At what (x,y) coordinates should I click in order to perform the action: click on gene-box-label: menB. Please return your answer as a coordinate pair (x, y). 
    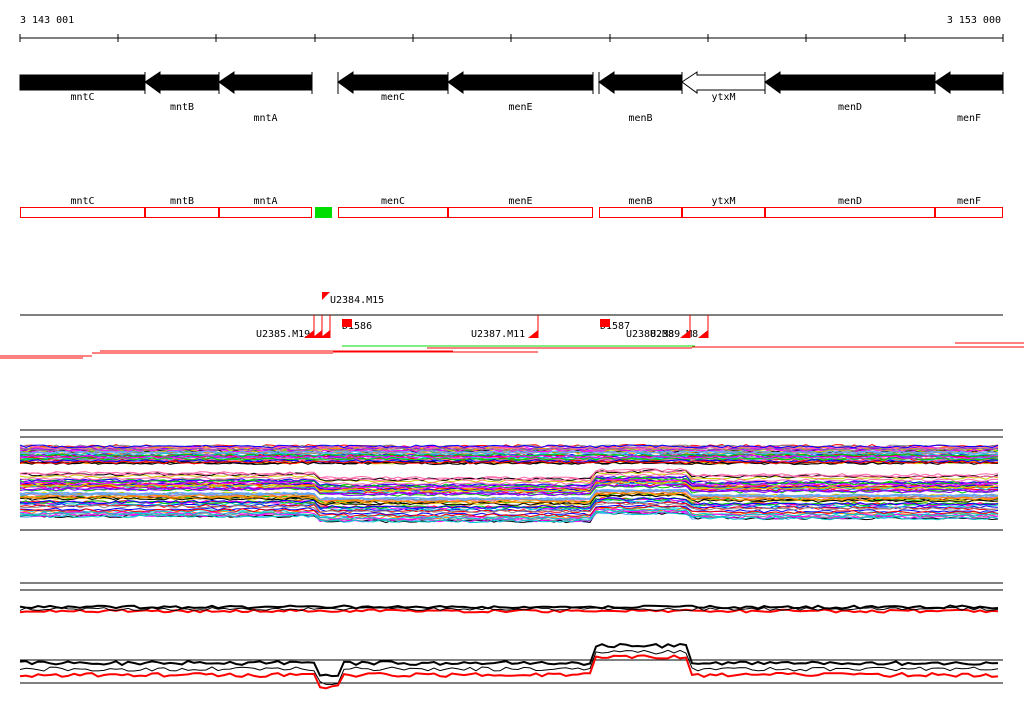
    Looking at the image, I should click on (640, 201).